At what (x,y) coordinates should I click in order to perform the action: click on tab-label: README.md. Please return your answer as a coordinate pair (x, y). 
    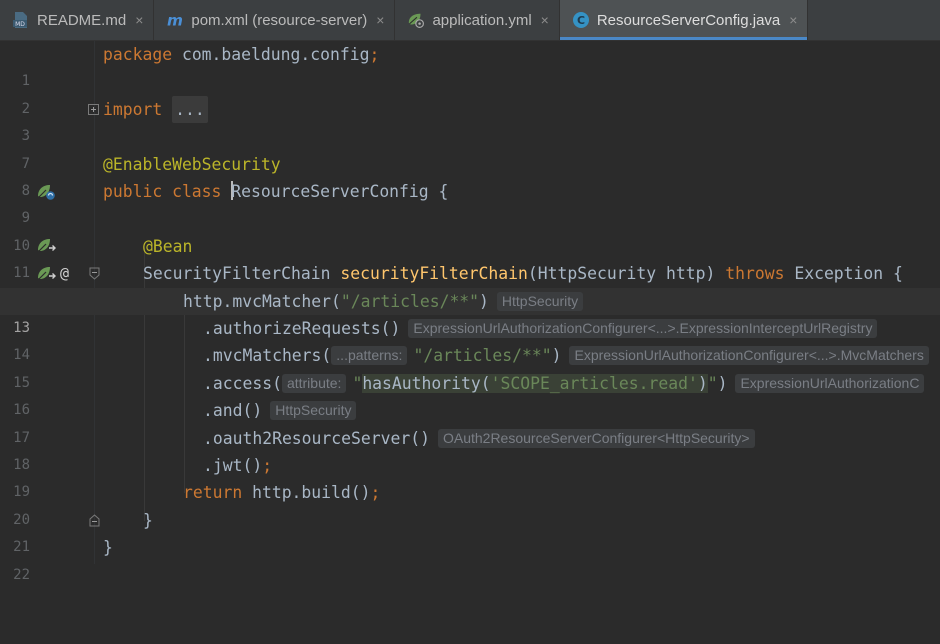
    Looking at the image, I should click on (82, 20).